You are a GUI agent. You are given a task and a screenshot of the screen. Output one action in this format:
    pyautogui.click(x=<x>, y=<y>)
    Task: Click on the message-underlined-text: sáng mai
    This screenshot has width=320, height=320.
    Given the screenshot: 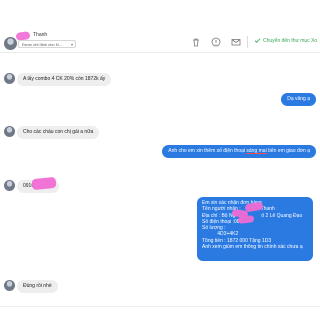 What is the action you would take?
    pyautogui.click(x=256, y=151)
    